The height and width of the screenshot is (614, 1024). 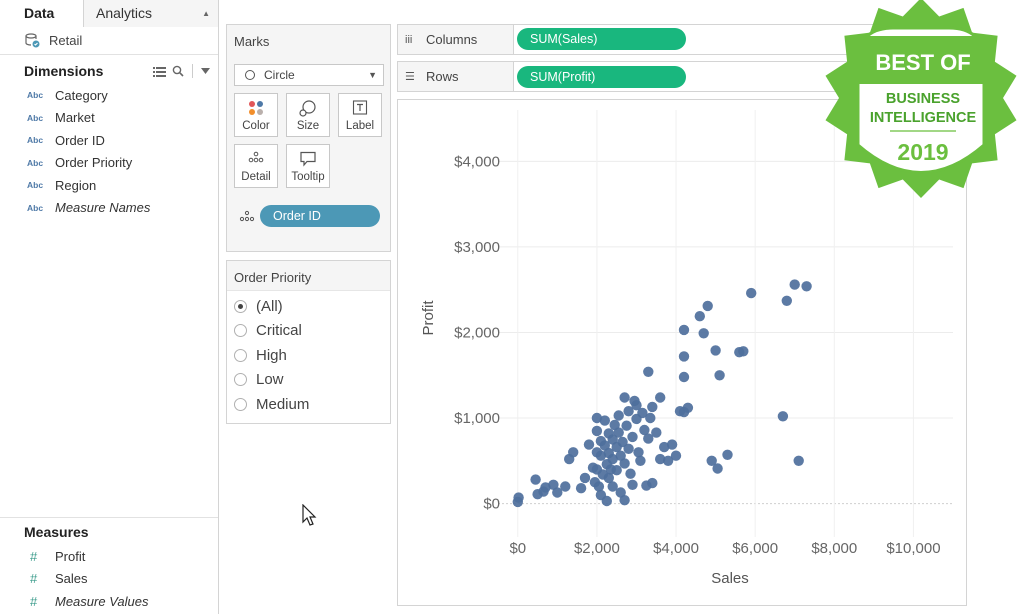 I want to click on option-label: (All), so click(x=269, y=306).